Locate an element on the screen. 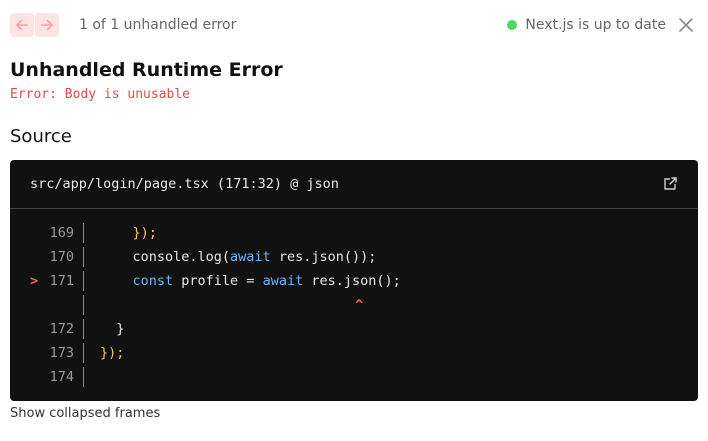 The height and width of the screenshot is (441, 708). code-frame-header: src/app/login/page.tsx (171:32) @ json is located at coordinates (354, 184).